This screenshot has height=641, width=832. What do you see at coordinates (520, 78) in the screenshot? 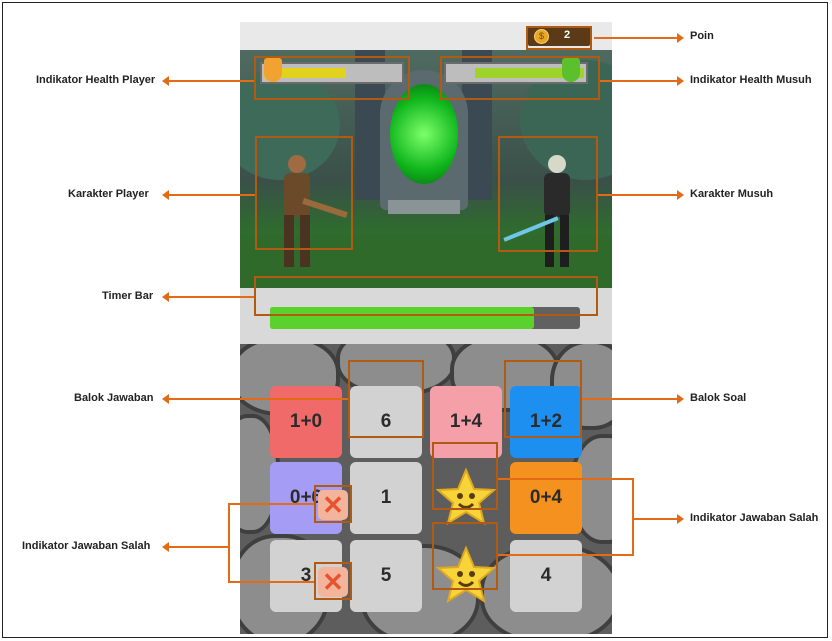
I see `highlight-enemy-health` at bounding box center [520, 78].